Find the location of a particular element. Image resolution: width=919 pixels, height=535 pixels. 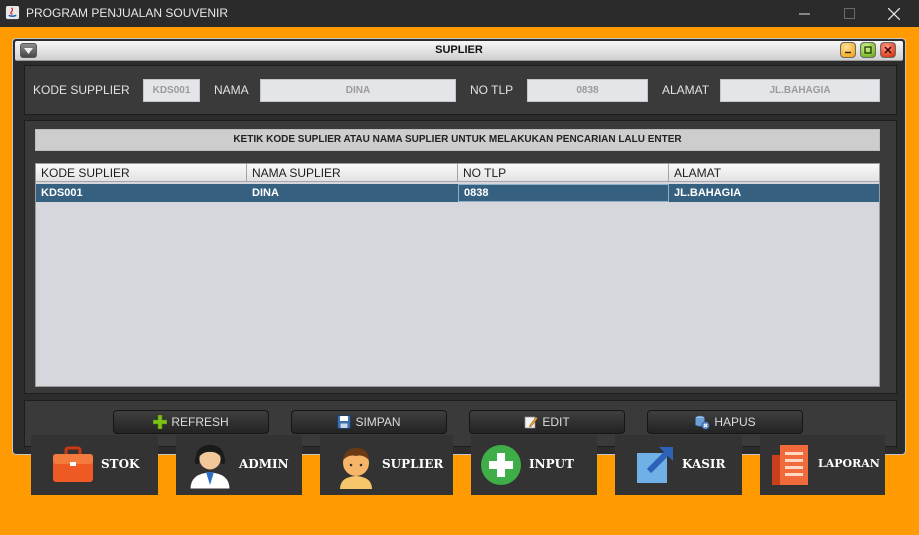

edit-label: EDIT is located at coordinates (556, 422).